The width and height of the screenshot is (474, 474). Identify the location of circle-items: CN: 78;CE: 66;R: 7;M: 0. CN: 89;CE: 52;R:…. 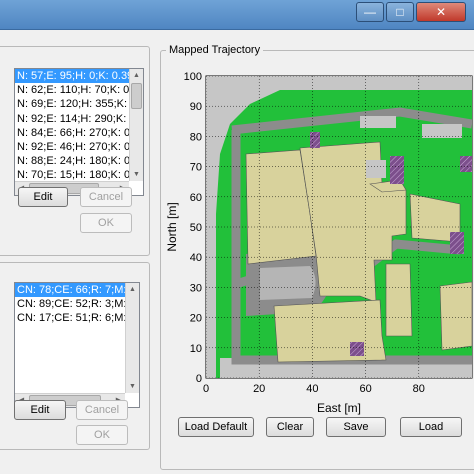
(77, 304).